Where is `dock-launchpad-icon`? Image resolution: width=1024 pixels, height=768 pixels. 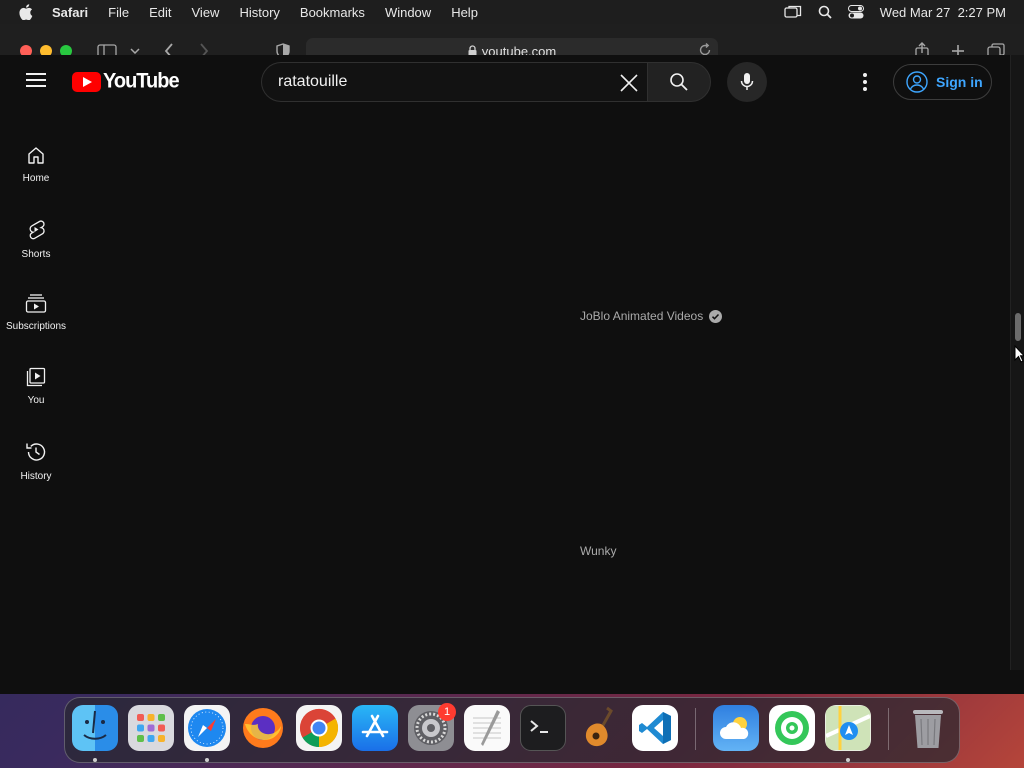 dock-launchpad-icon is located at coordinates (151, 728).